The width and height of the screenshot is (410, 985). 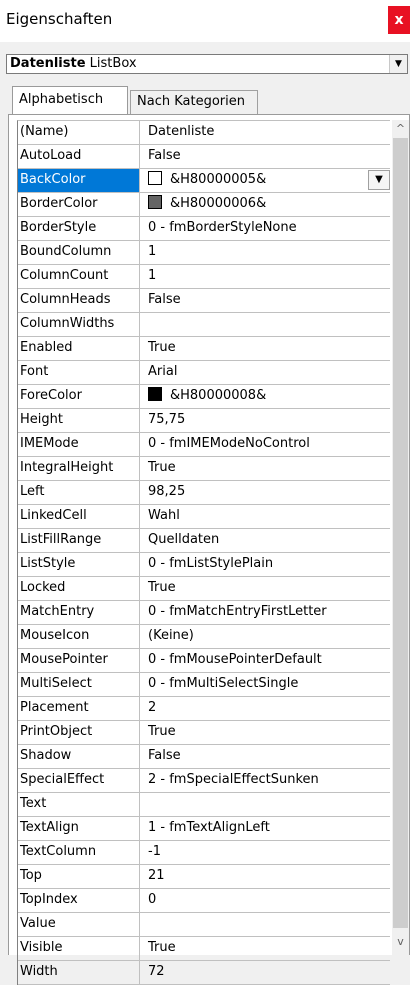 I want to click on property-row: Text, so click(x=204, y=805).